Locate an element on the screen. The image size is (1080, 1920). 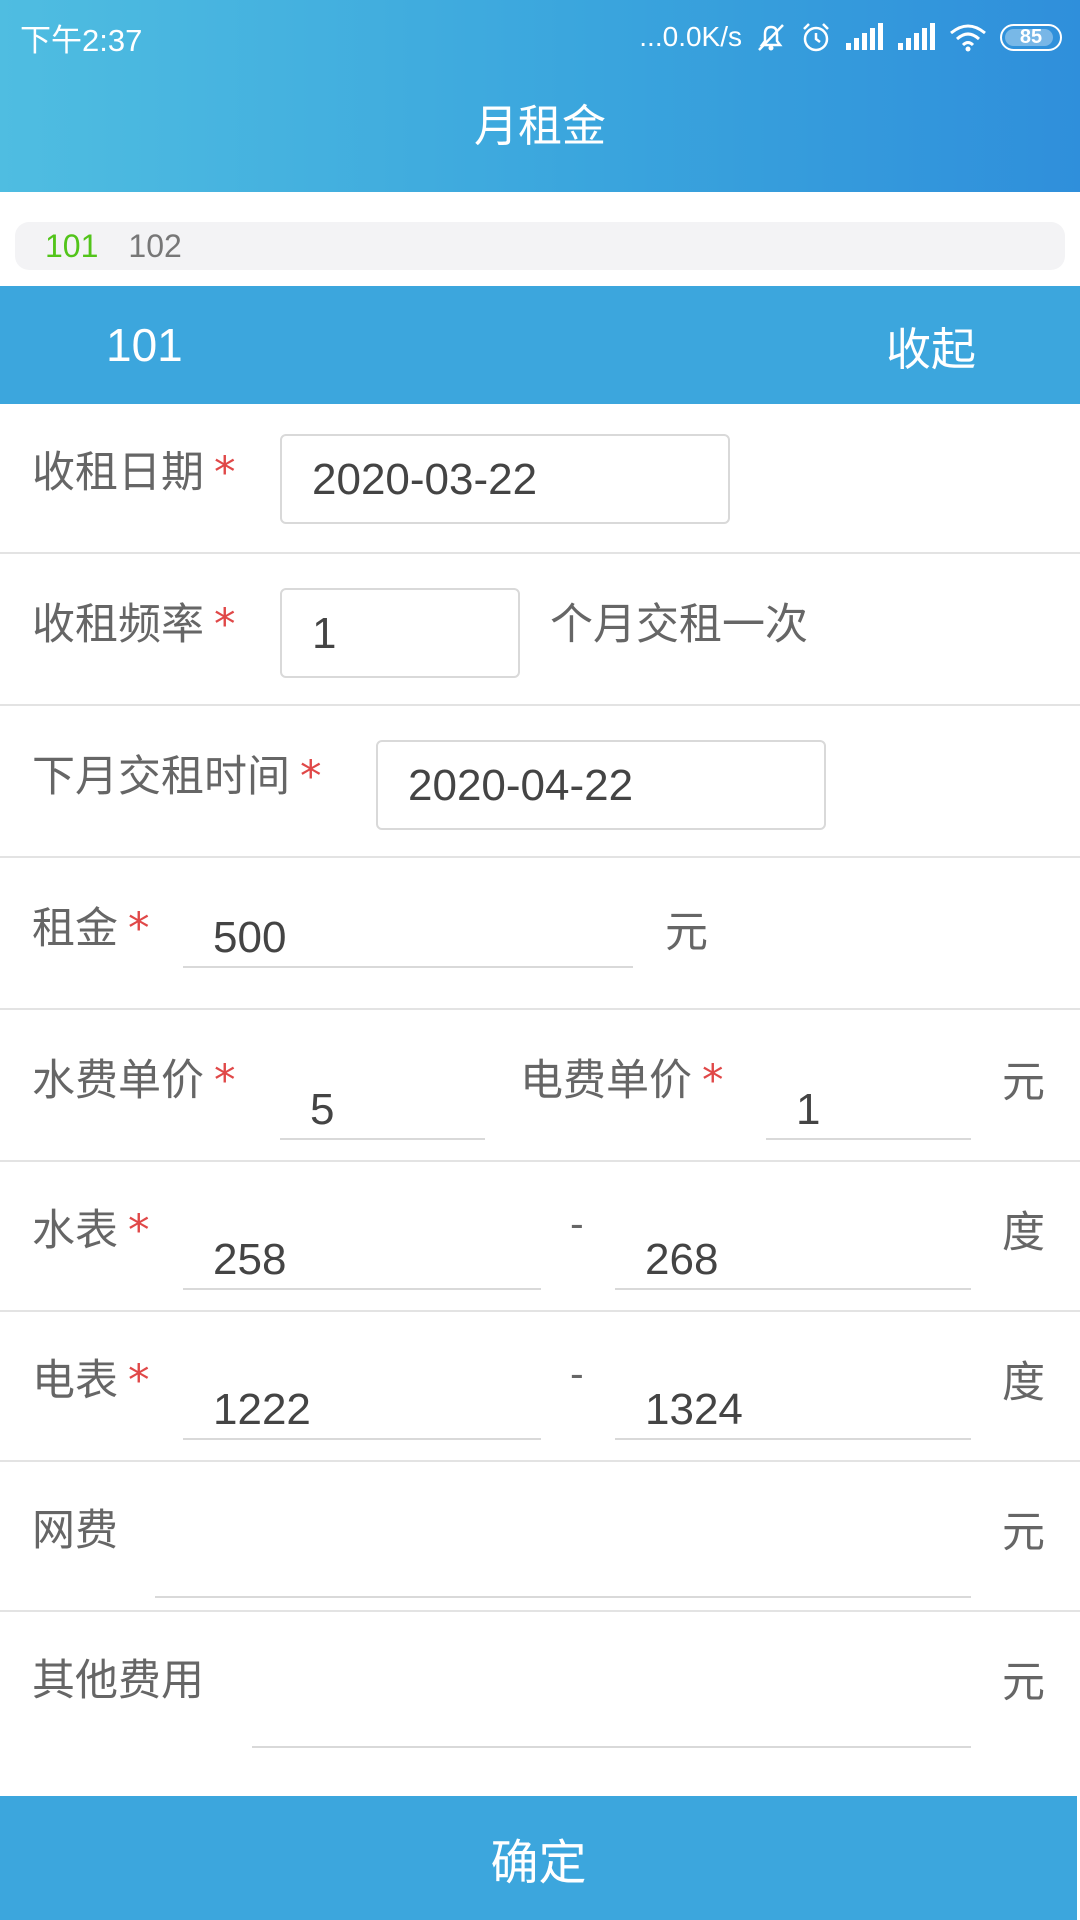
water-meter-row: 水表 * 258 - 268 度 is located at coordinates (540, 1237).